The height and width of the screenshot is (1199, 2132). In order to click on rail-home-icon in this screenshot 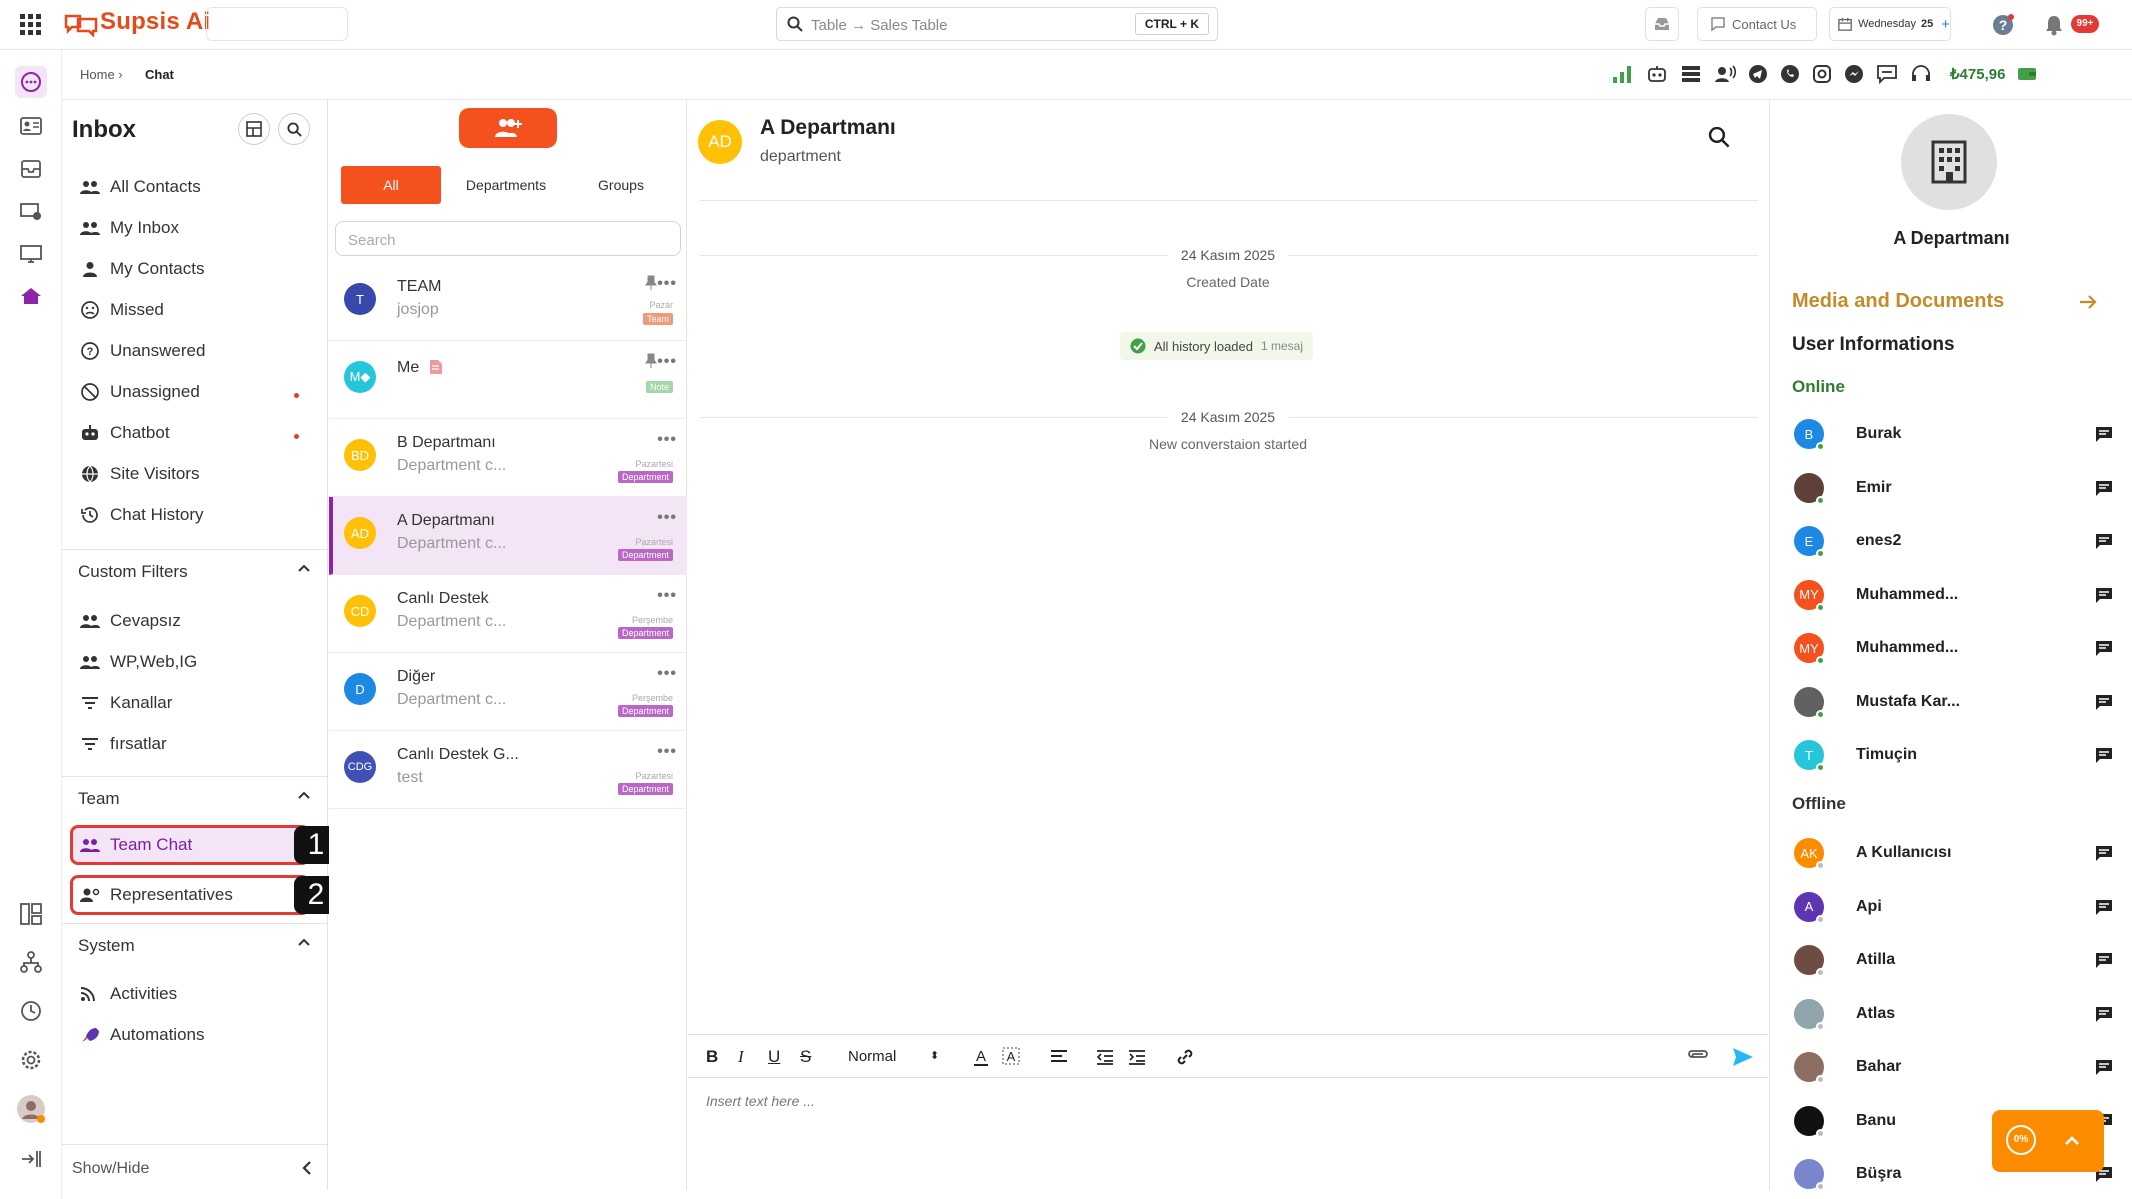, I will do `click(31, 296)`.